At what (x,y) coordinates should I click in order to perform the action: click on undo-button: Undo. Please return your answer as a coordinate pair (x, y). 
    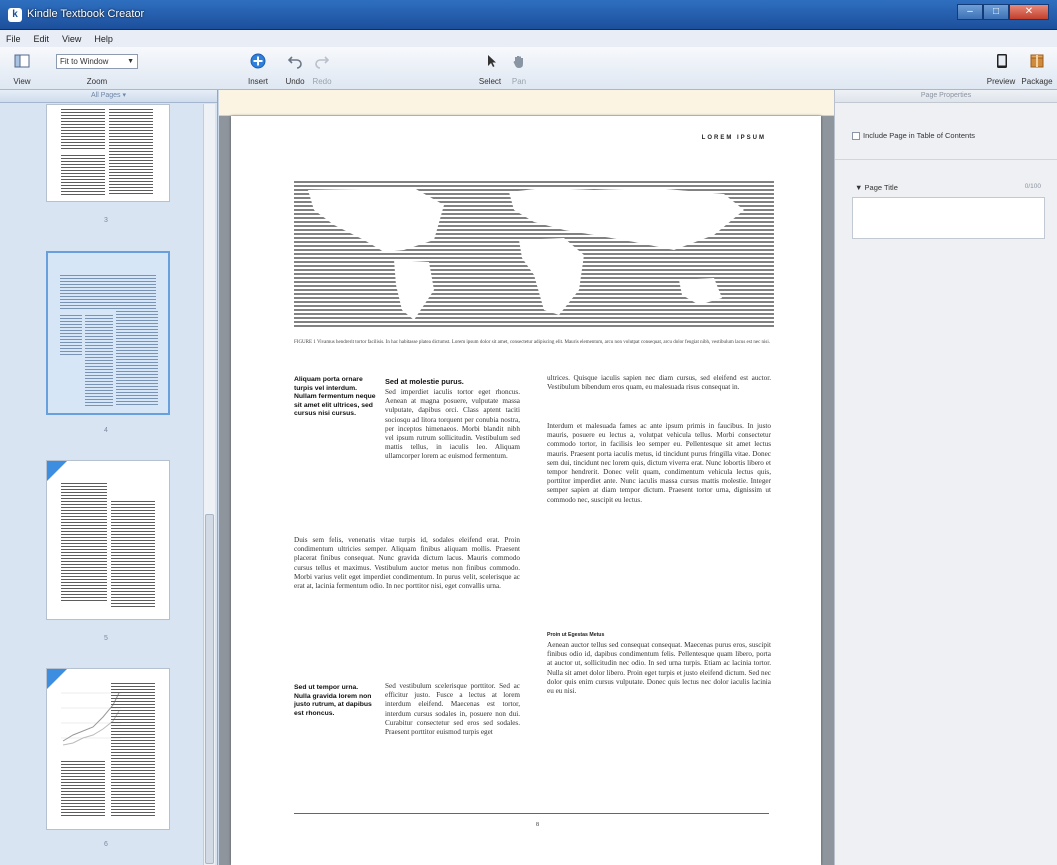
    Looking at the image, I should click on (295, 68).